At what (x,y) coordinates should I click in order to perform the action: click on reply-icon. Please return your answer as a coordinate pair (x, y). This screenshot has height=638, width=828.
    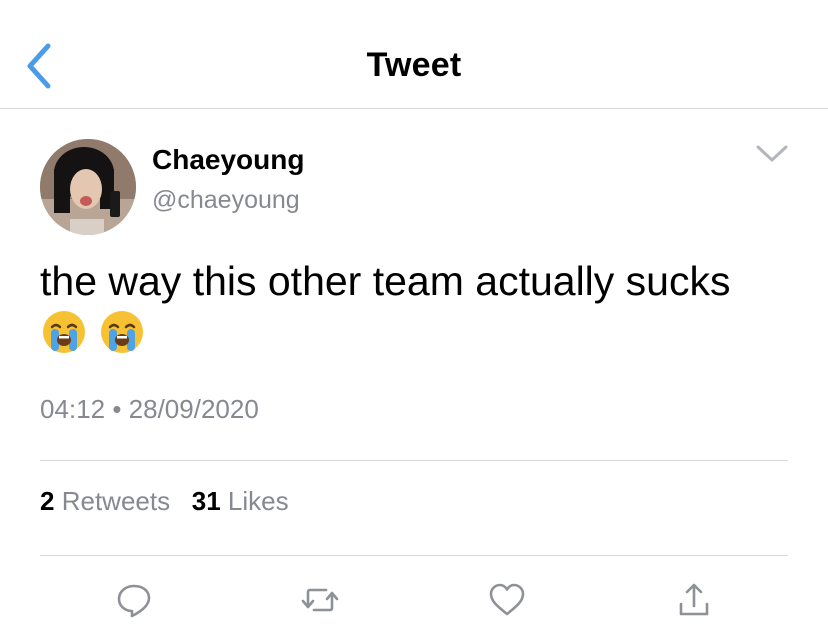
    Looking at the image, I should click on (134, 601).